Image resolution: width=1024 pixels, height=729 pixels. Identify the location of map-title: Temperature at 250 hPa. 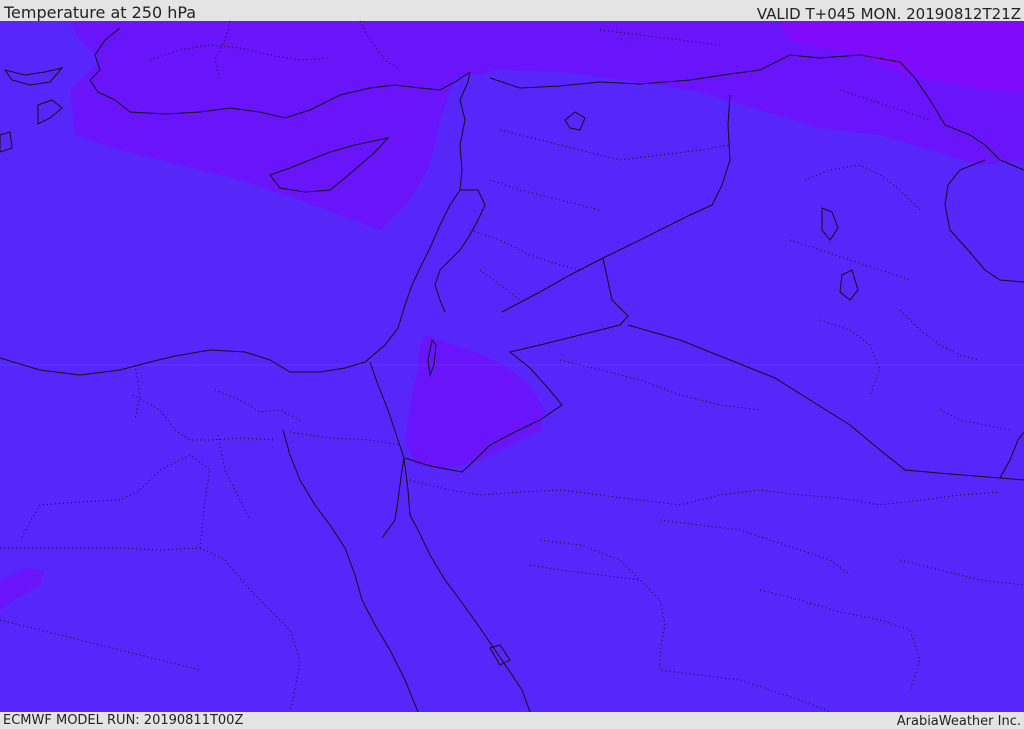
(100, 12).